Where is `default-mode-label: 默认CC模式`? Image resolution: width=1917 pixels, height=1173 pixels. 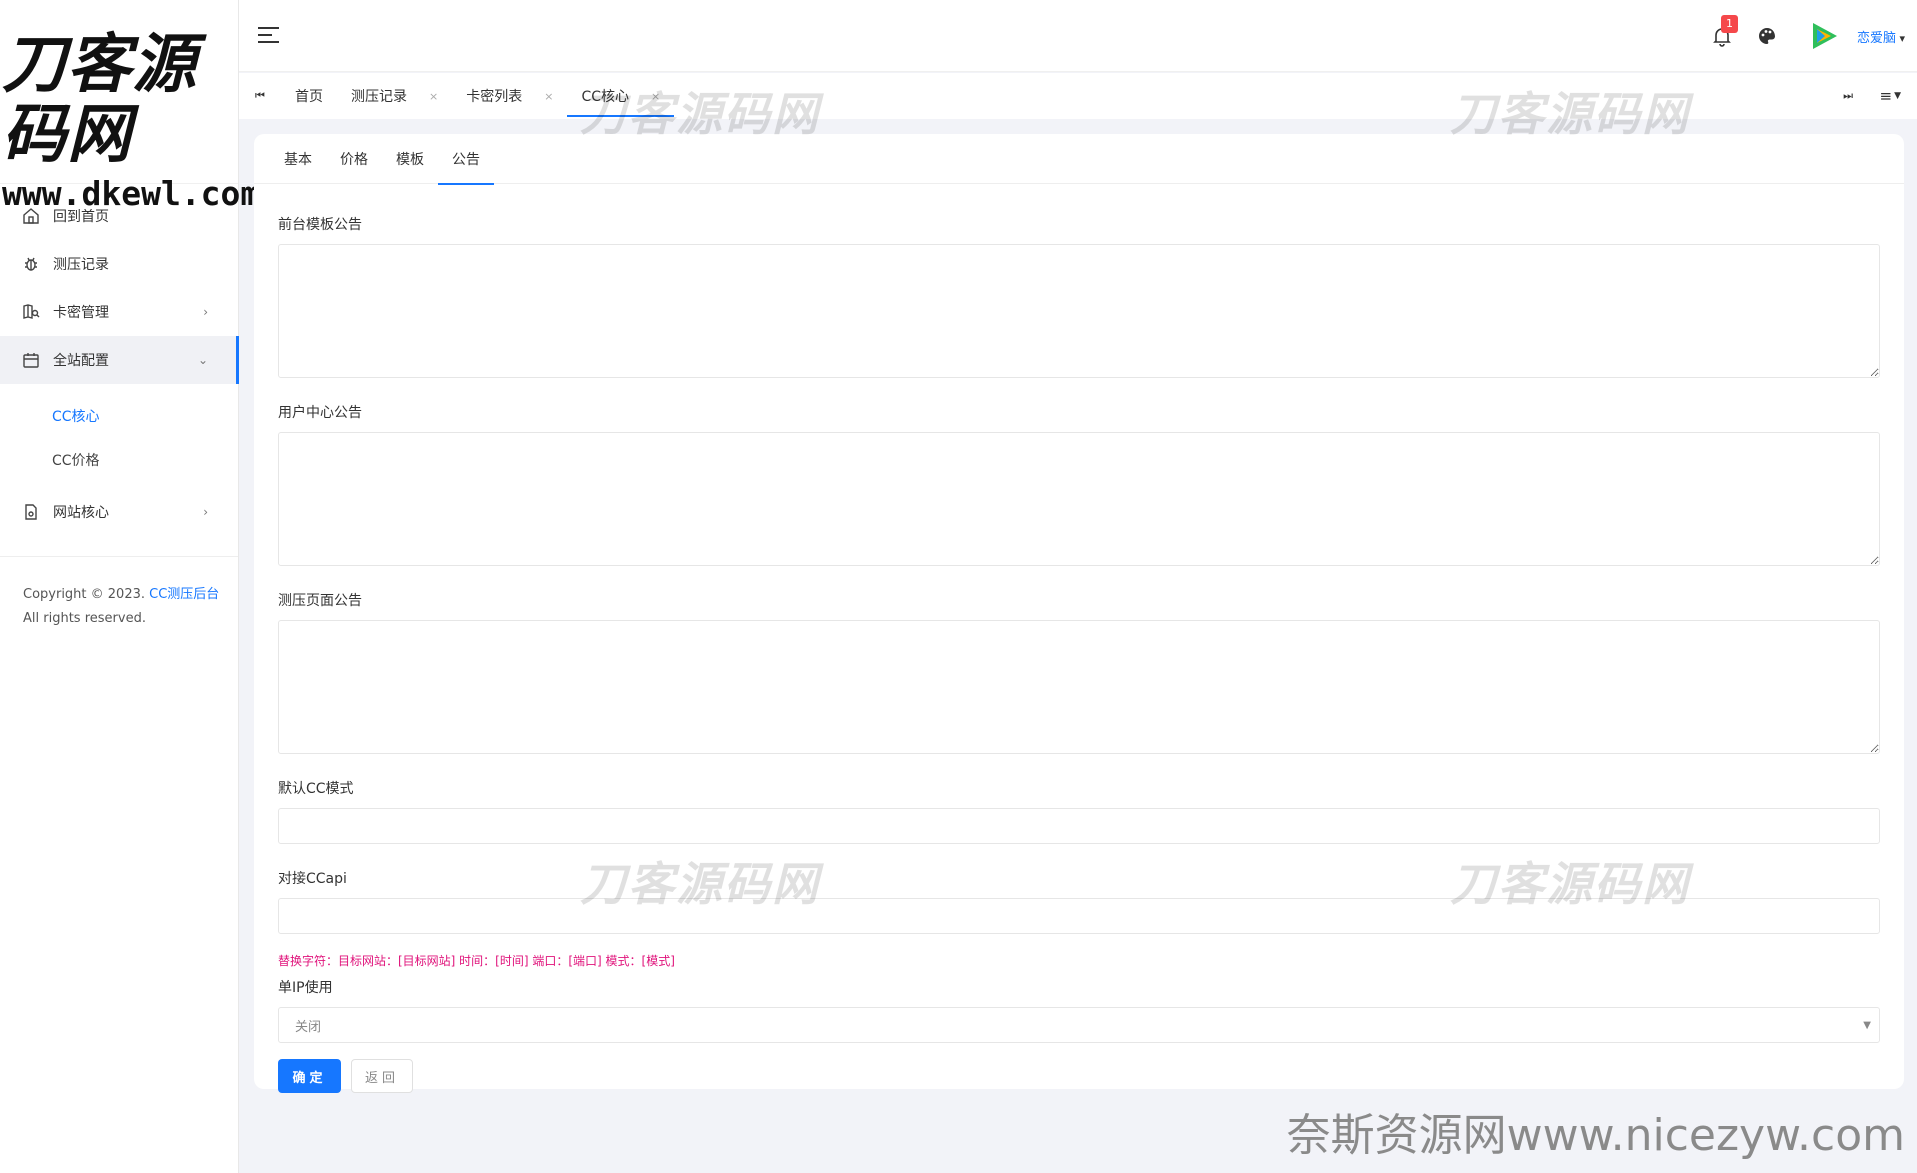 default-mode-label: 默认CC模式 is located at coordinates (316, 789).